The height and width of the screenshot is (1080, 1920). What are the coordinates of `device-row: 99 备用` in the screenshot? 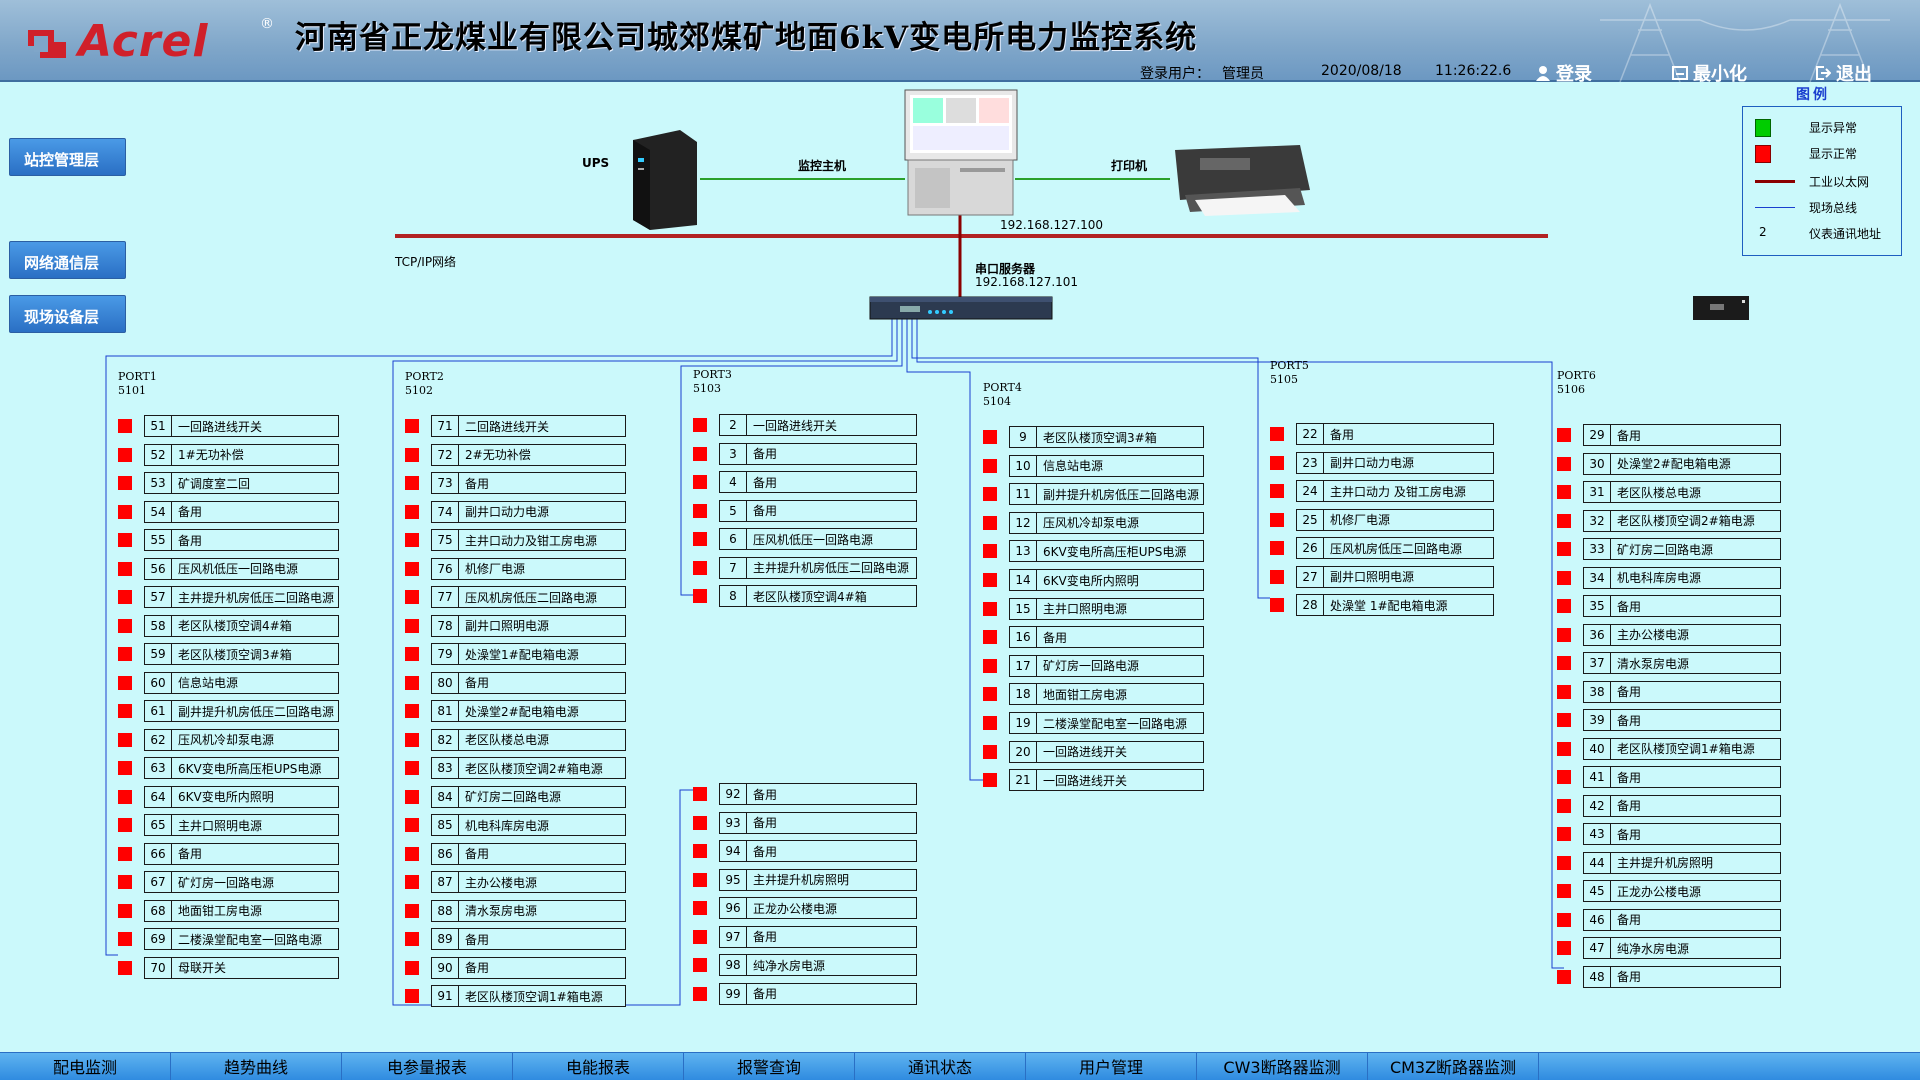 It's located at (805, 993).